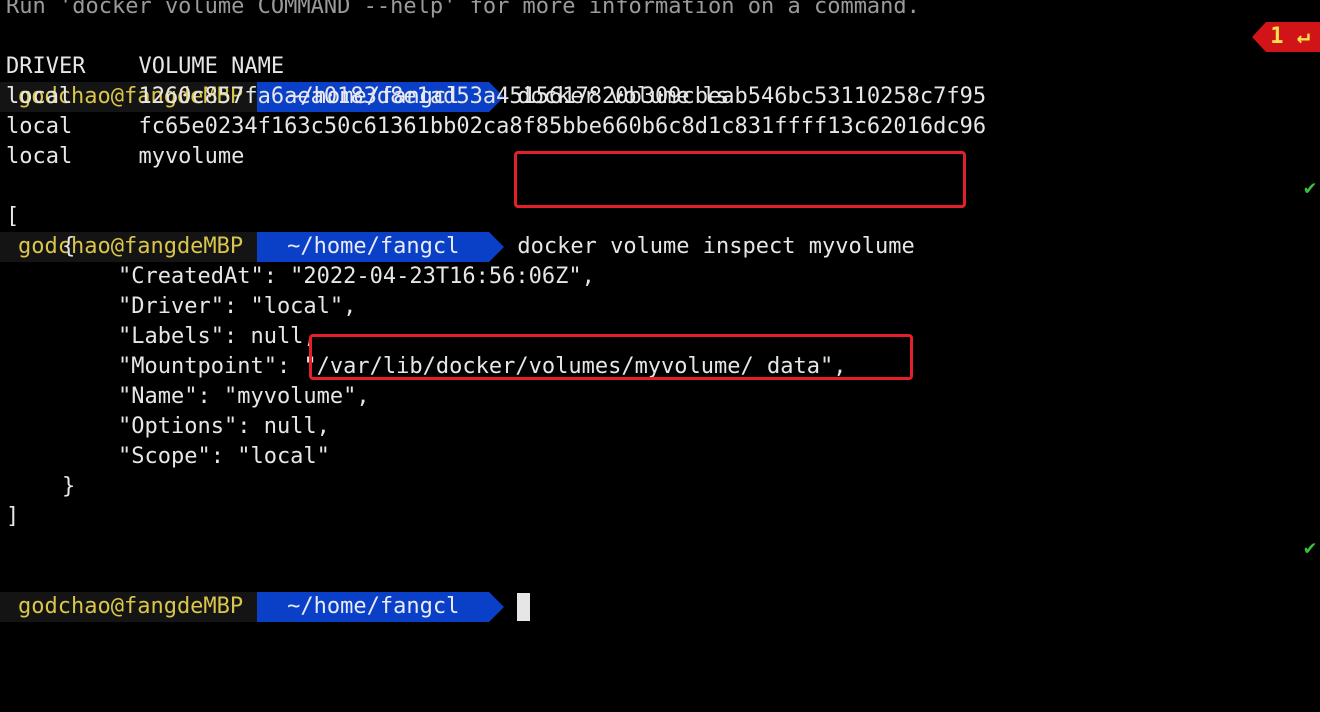 The height and width of the screenshot is (712, 1320). I want to click on json-close-bracket: ], so click(13, 516).